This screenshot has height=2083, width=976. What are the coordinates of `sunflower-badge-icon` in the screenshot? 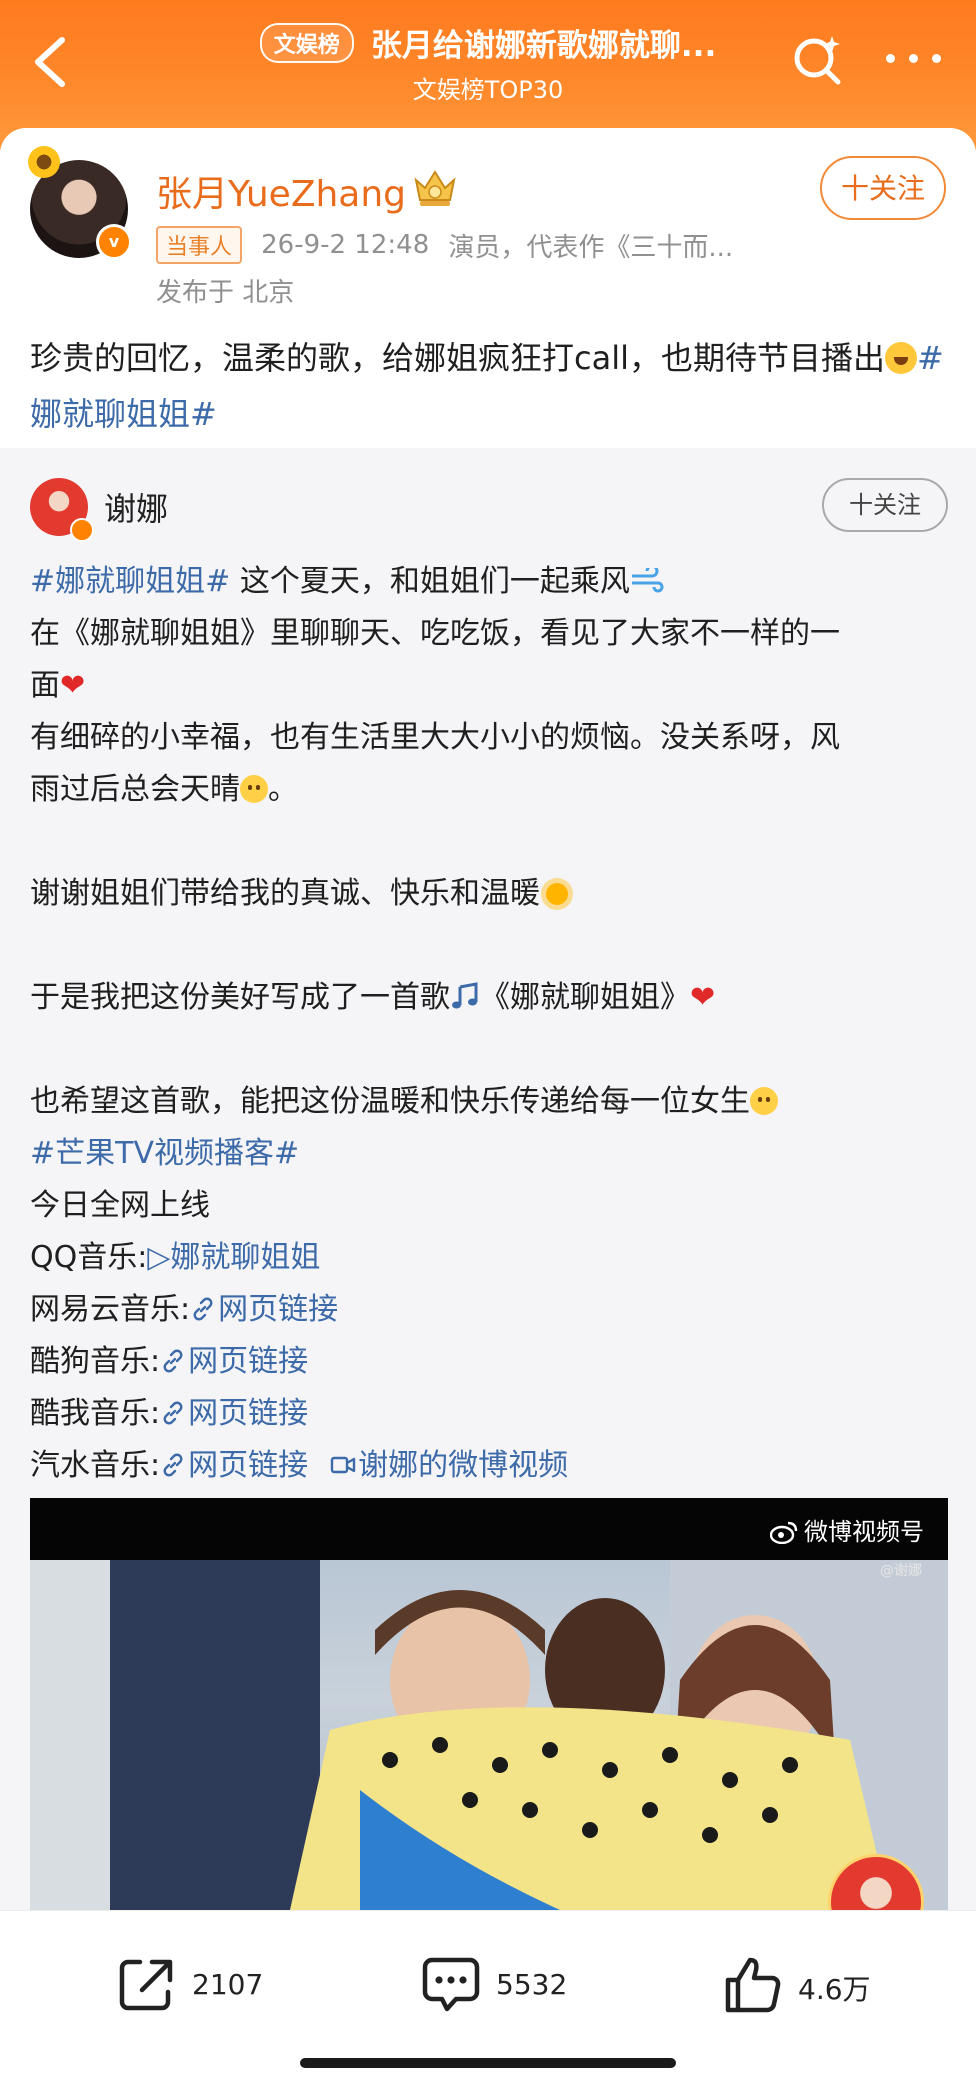 It's located at (44, 162).